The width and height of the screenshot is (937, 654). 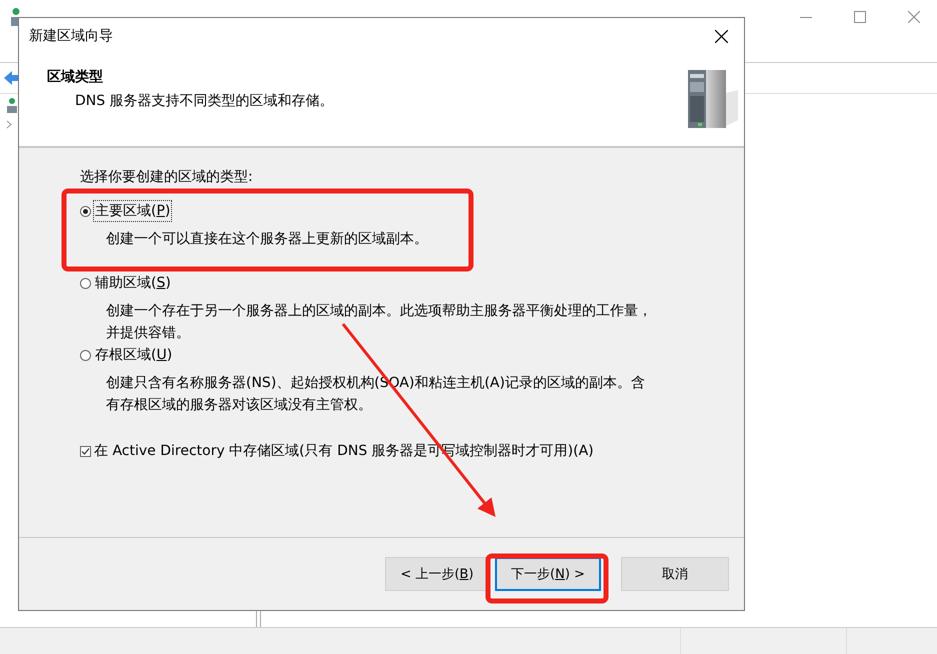 I want to click on wizard-button: < 上一步(B), so click(x=437, y=574).